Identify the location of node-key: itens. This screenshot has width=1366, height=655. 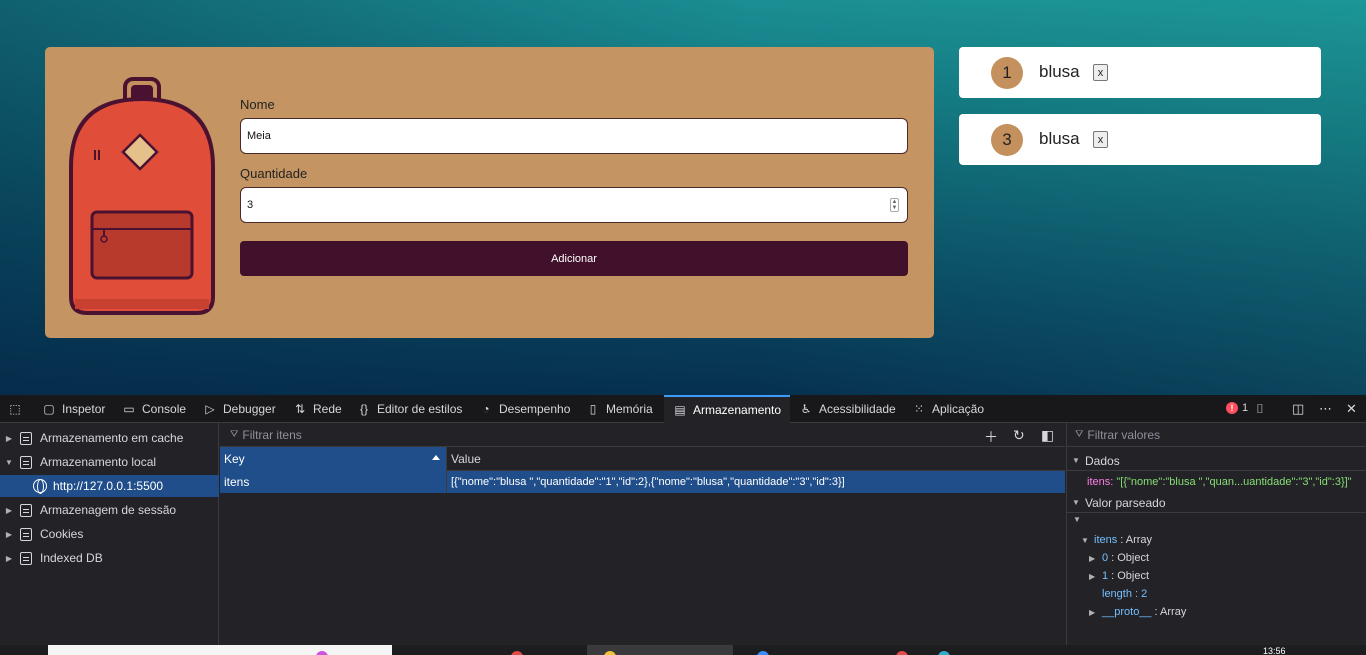
(1106, 540).